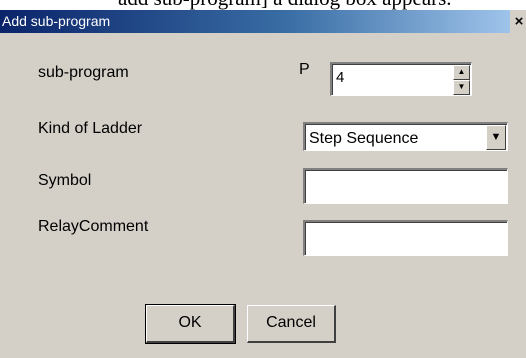 This screenshot has height=358, width=526. I want to click on kind-of-ladder-dropdown-button: ▼, so click(496, 137).